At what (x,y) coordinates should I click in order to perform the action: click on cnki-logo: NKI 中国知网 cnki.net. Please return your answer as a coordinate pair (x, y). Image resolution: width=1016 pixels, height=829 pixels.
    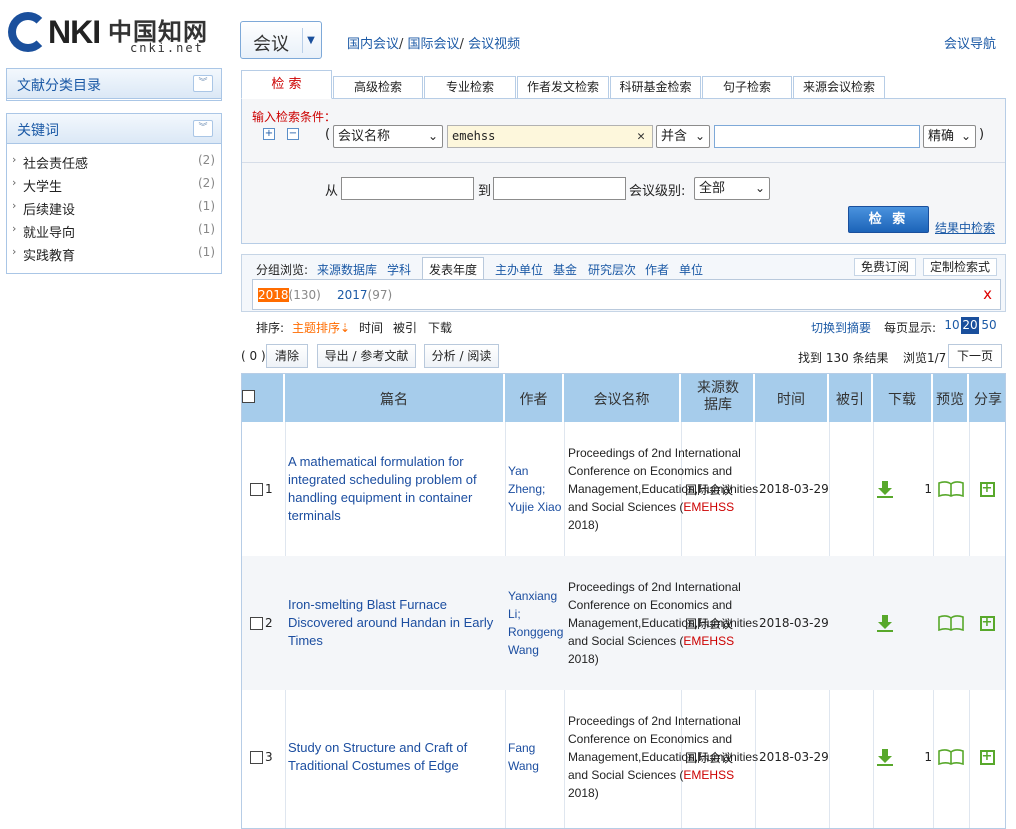
    Looking at the image, I should click on (110, 33).